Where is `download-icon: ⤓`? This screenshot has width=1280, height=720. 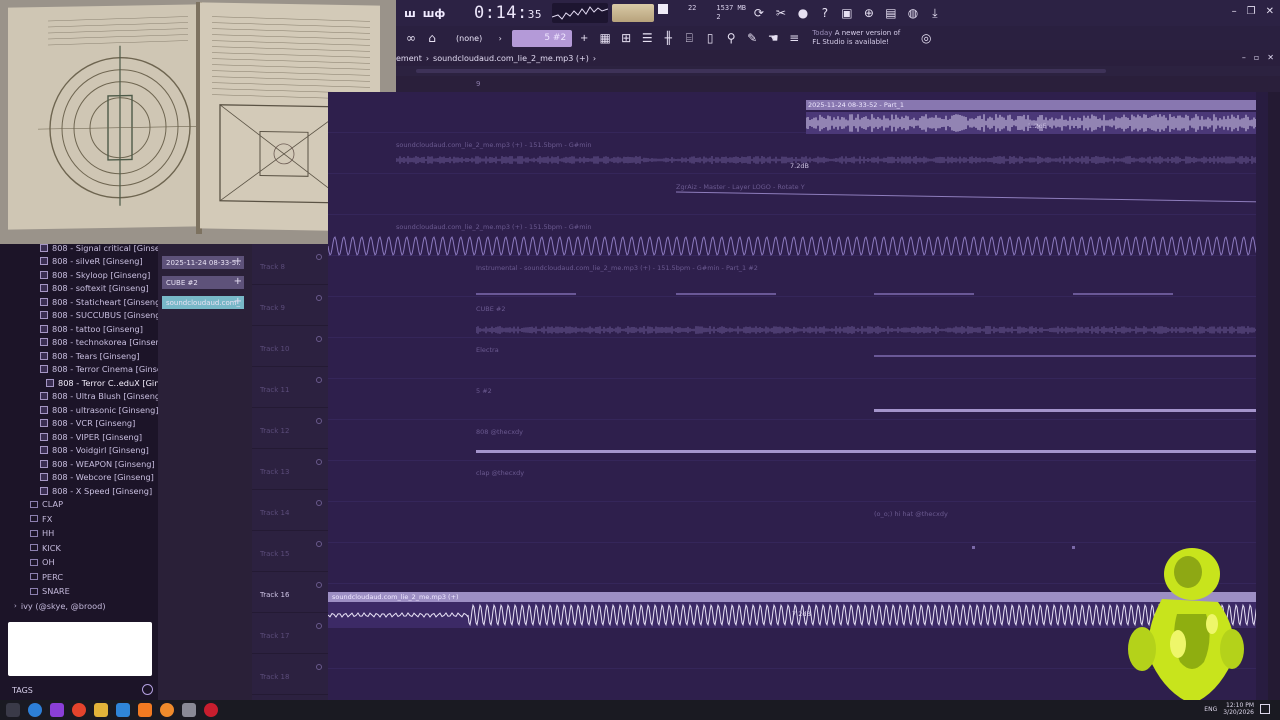
download-icon: ⤓ is located at coordinates (935, 13).